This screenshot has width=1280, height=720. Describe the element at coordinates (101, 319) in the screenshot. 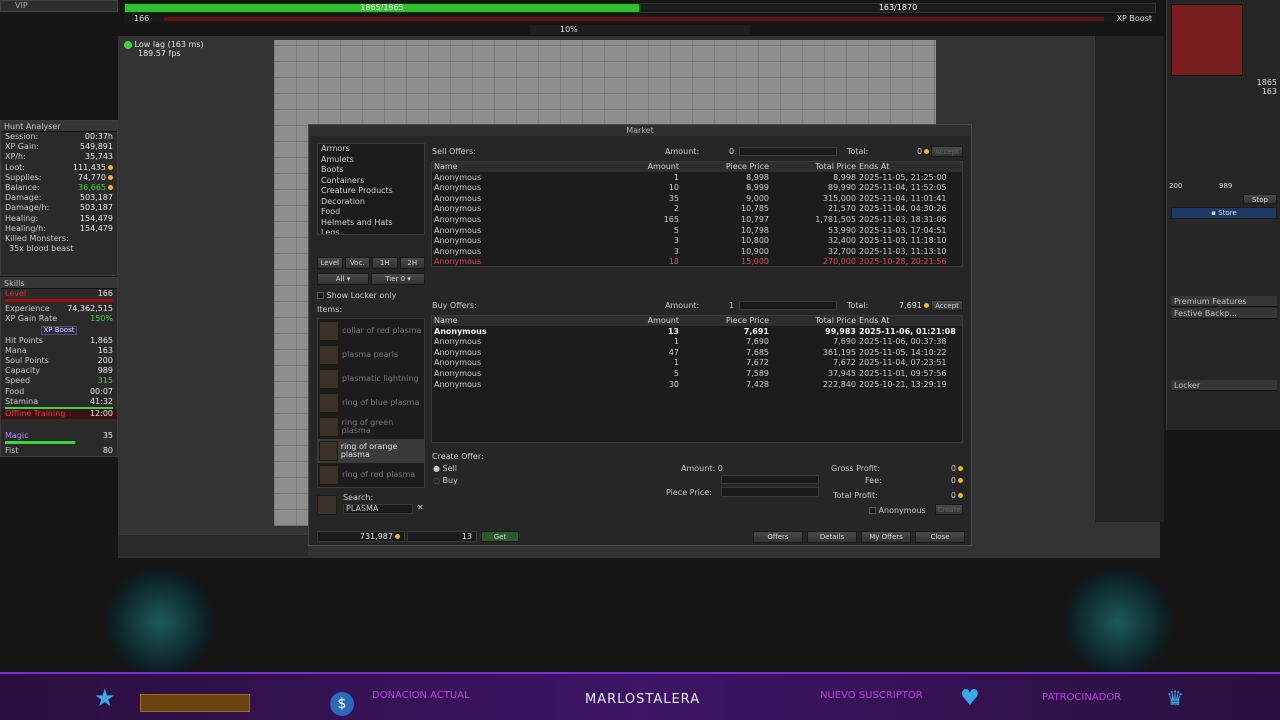

I see `skill-value: 150%` at that location.